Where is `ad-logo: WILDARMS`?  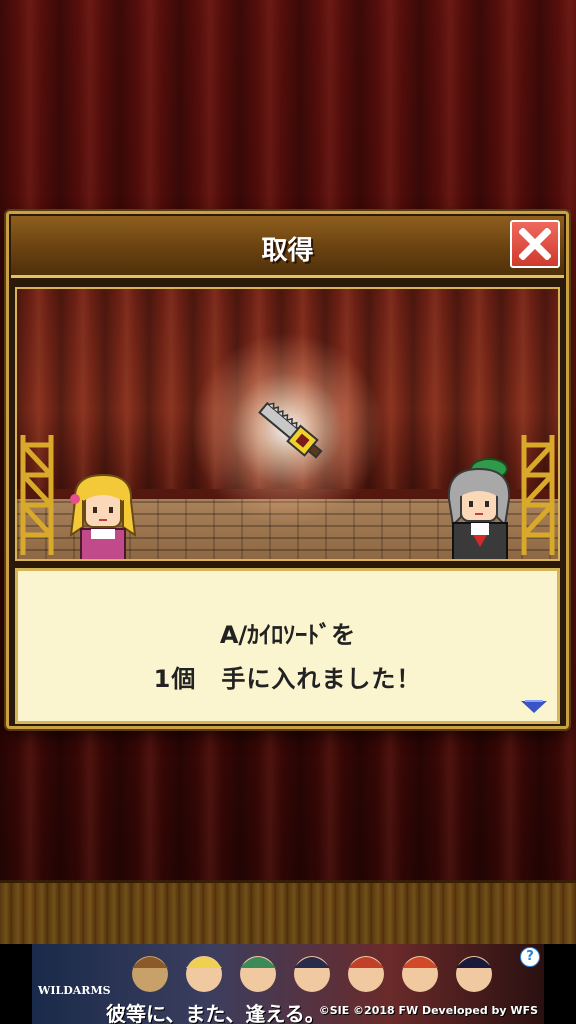
ad-logo: WILDARMS is located at coordinates (74, 990).